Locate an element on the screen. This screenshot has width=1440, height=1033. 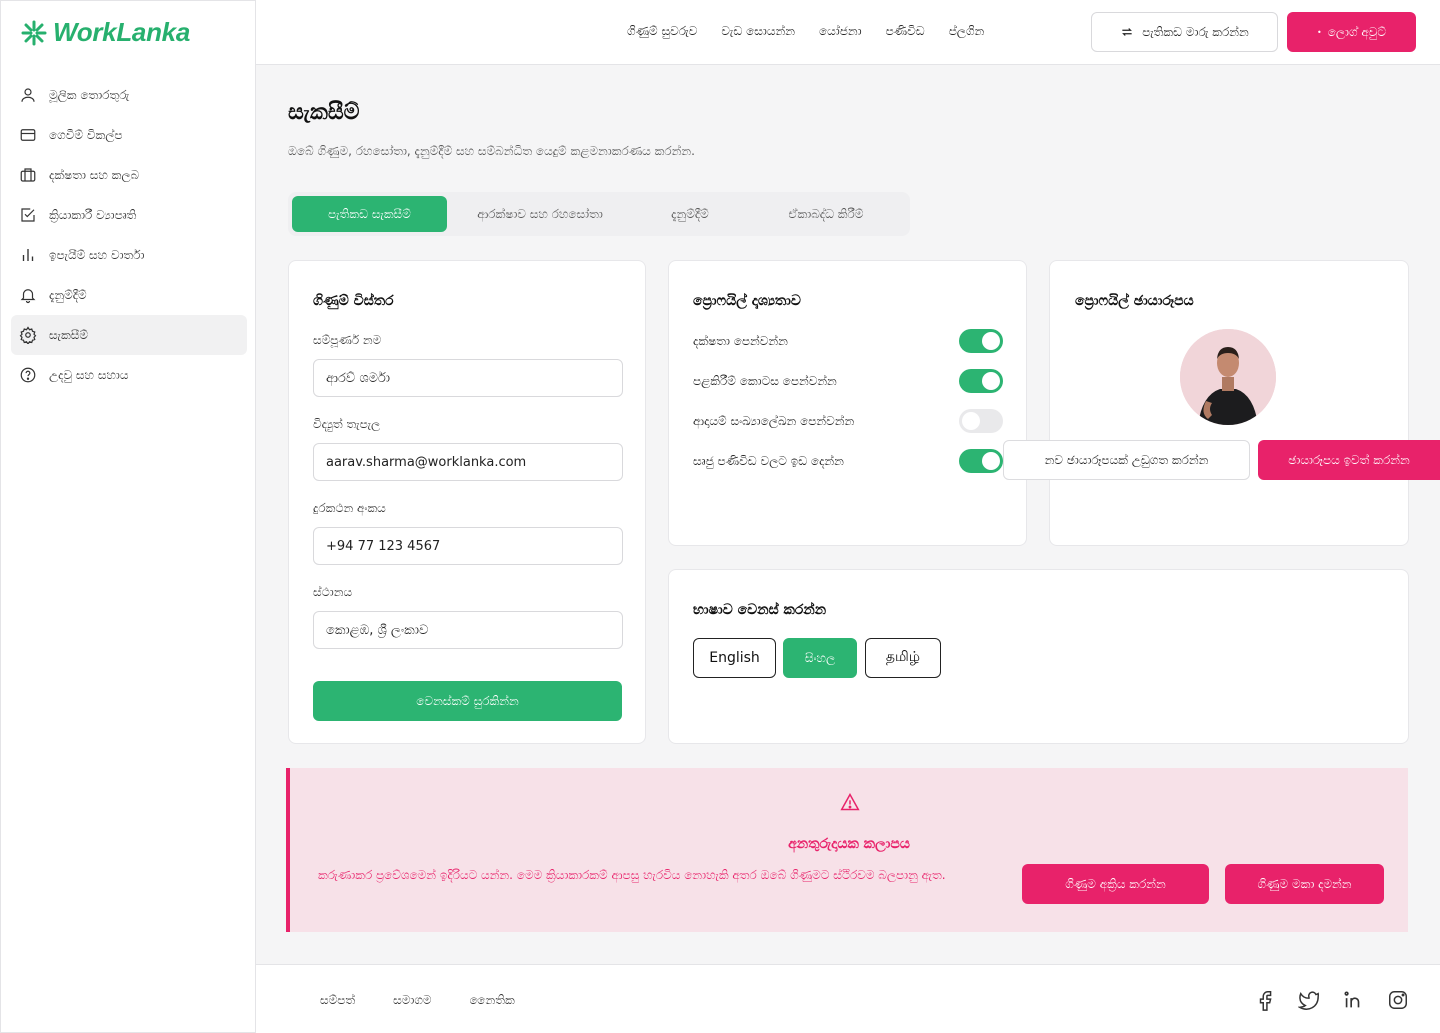
sidebar-item-payment: ගෙවීම් විකල්ප is located at coordinates (129, 135).